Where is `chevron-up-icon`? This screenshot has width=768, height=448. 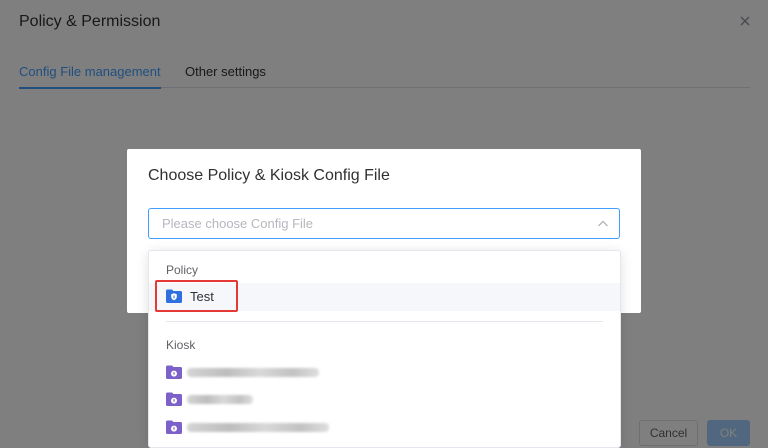
chevron-up-icon is located at coordinates (603, 224).